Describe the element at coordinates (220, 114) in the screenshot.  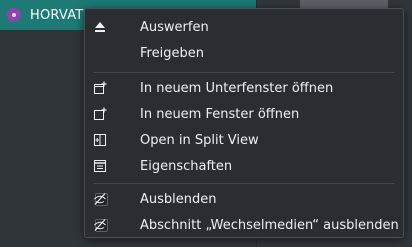
I see `menu-item-label: In neuem Fenster öffnen` at that location.